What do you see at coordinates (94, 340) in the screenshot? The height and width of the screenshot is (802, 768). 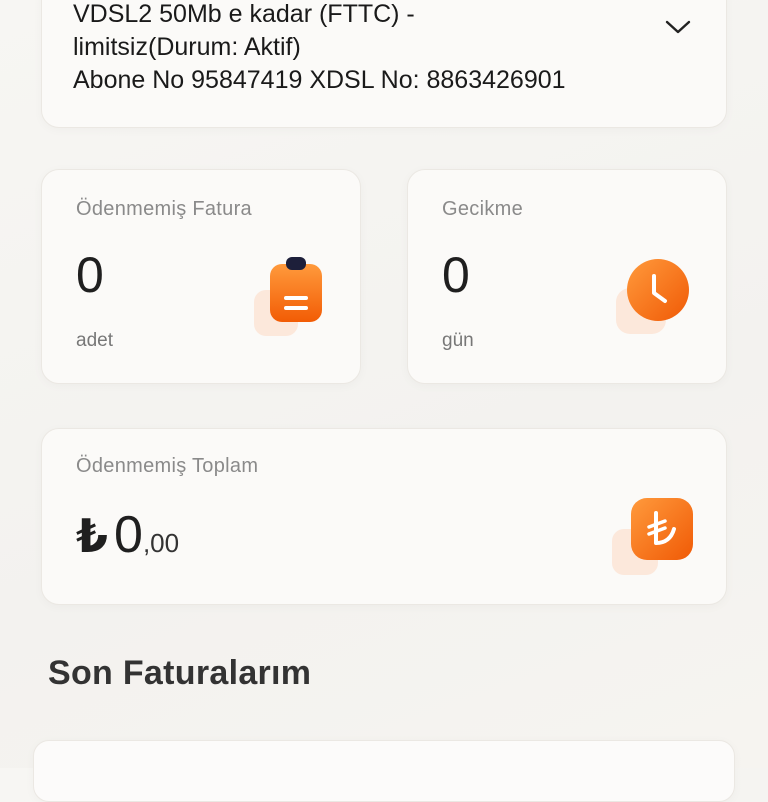 I see `unpaid-invoice-unit: adet` at bounding box center [94, 340].